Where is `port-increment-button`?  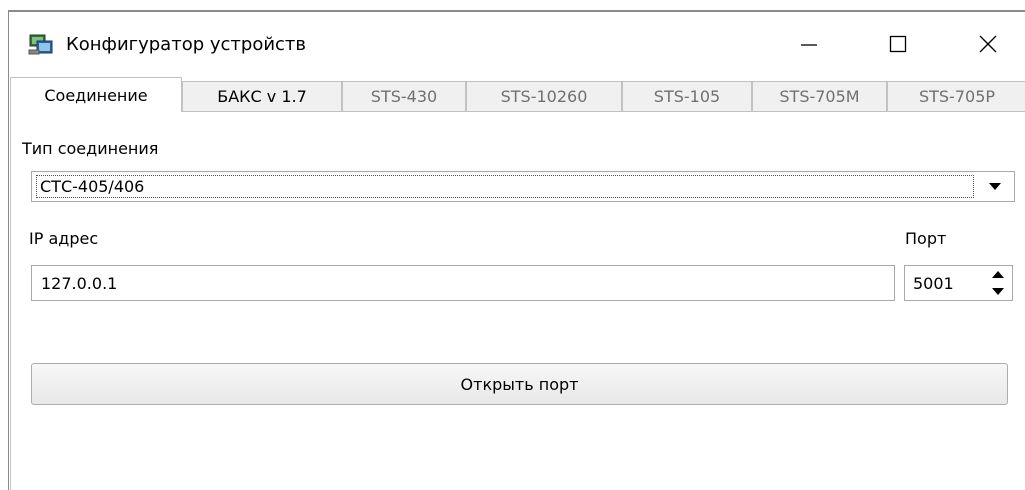 port-increment-button is located at coordinates (998, 274).